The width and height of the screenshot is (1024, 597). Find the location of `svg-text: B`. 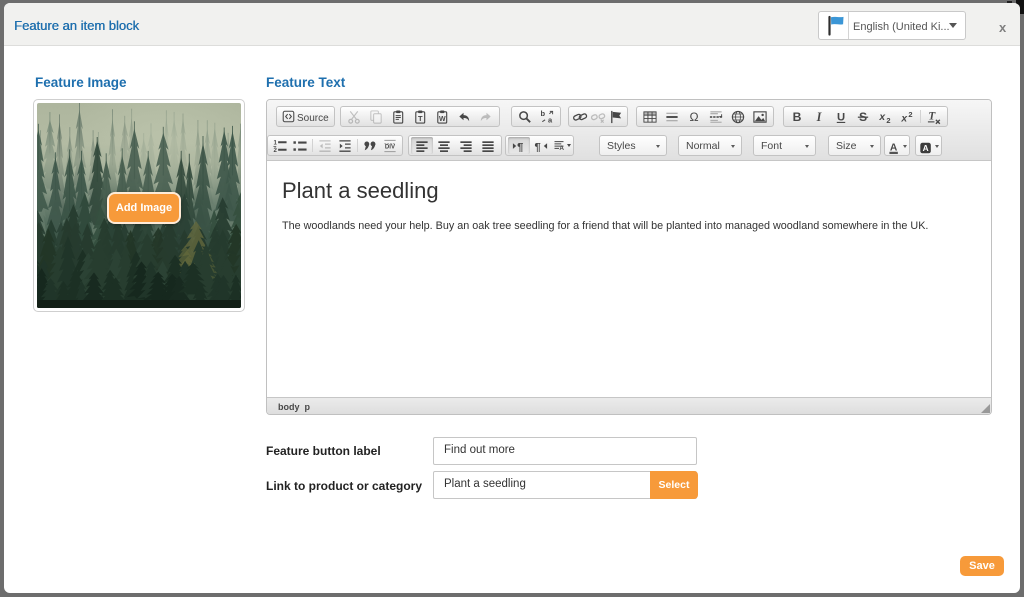

svg-text: B is located at coordinates (797, 117).